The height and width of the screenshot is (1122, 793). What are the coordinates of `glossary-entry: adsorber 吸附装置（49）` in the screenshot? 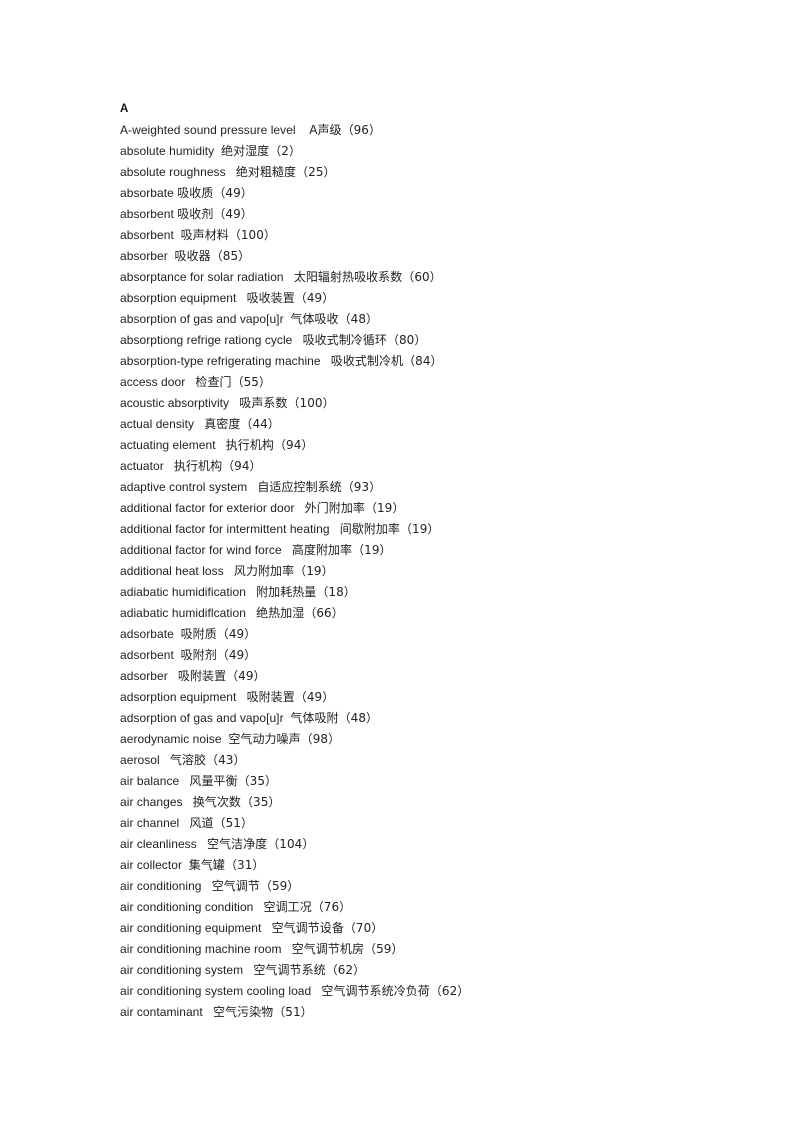 It's located at (430, 676).